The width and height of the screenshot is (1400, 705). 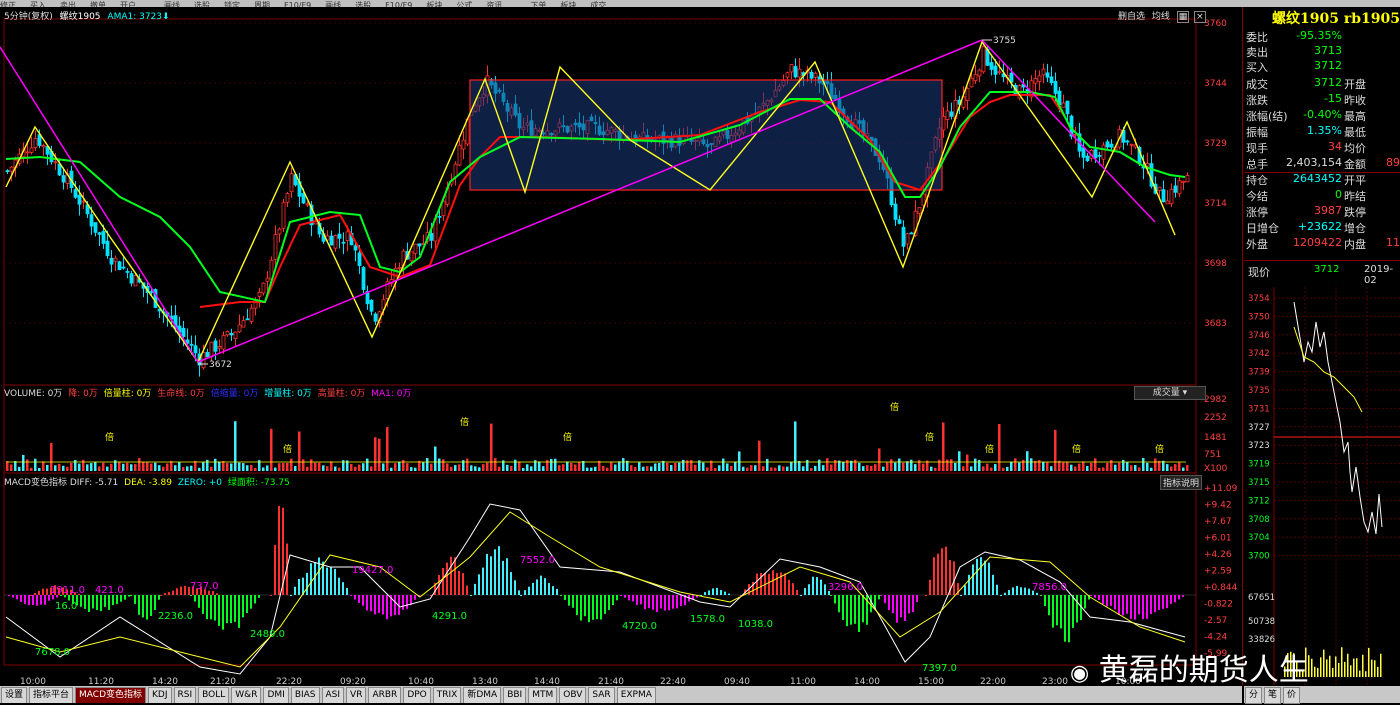 What do you see at coordinates (83, 394) in the screenshot?
I see `vol-down-label: 降: 0万` at bounding box center [83, 394].